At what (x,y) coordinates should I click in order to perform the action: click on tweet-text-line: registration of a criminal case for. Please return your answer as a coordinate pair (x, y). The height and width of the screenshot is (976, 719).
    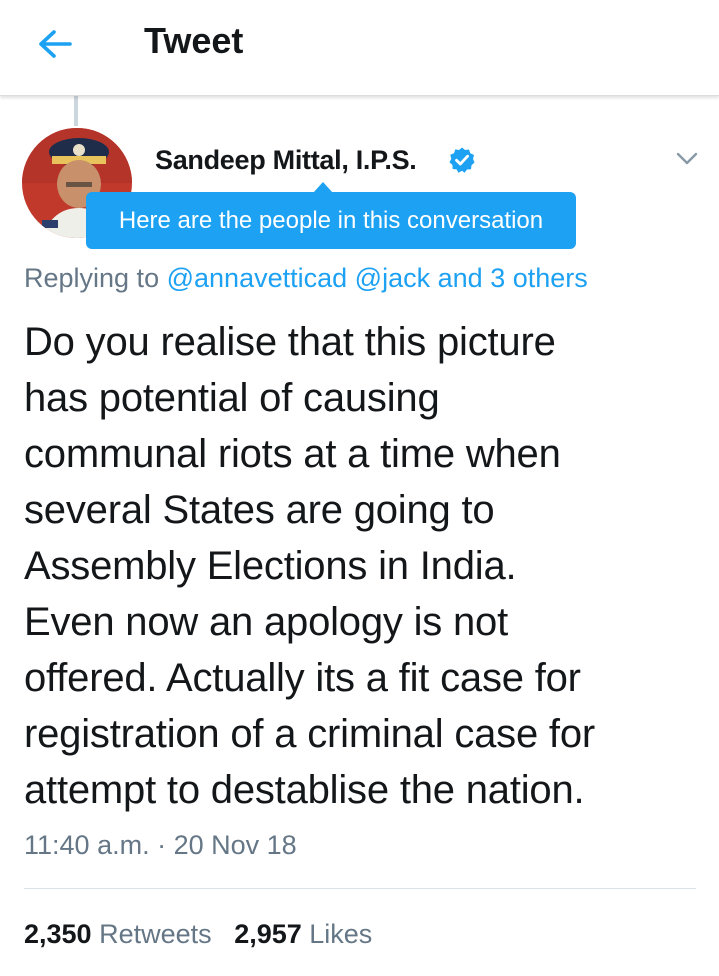
    Looking at the image, I should click on (310, 734).